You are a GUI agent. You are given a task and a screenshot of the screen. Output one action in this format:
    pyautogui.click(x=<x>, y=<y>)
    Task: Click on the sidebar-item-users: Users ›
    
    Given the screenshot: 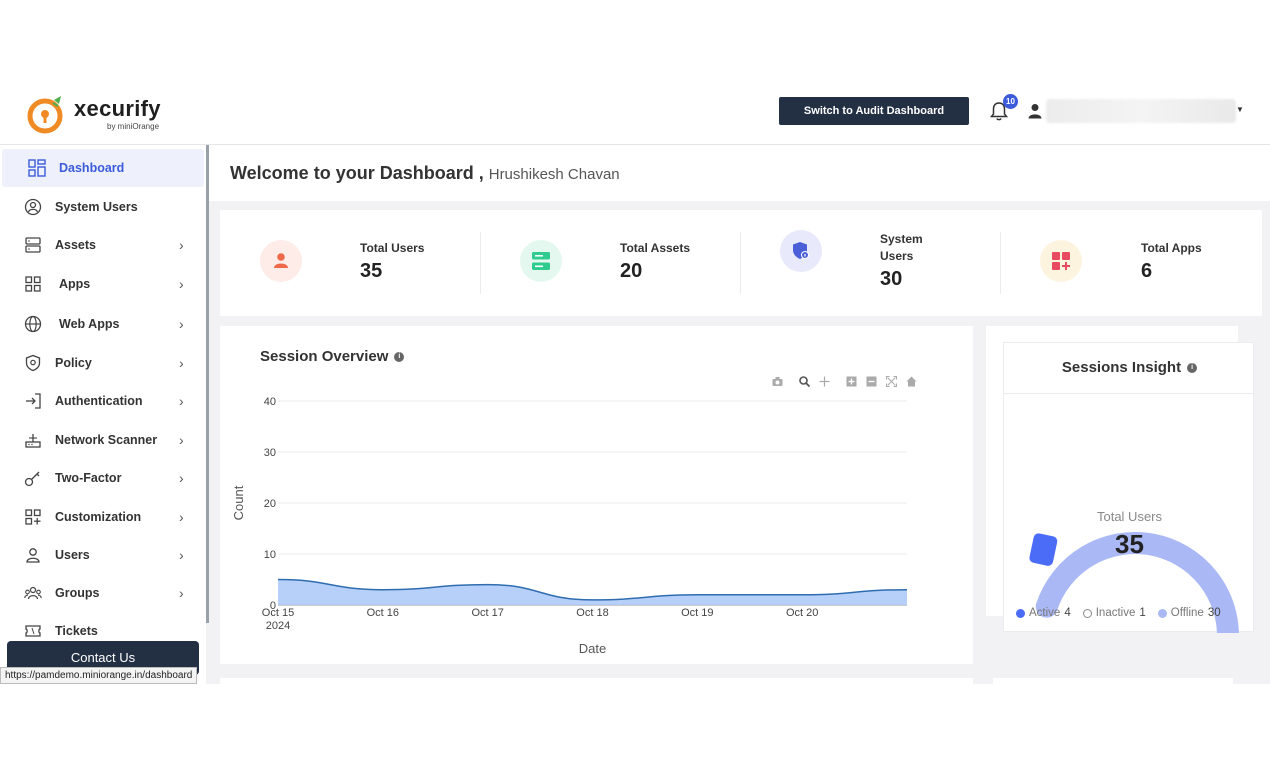 What is the action you would take?
    pyautogui.click(x=103, y=555)
    